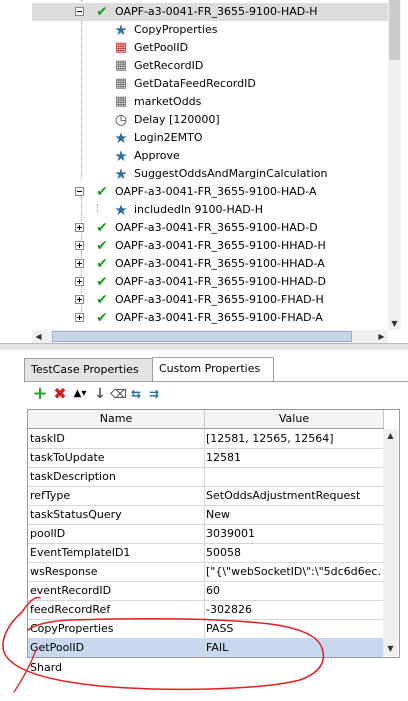  Describe the element at coordinates (293, 438) in the screenshot. I see `property-value: [12581, 12565, 12564]` at that location.